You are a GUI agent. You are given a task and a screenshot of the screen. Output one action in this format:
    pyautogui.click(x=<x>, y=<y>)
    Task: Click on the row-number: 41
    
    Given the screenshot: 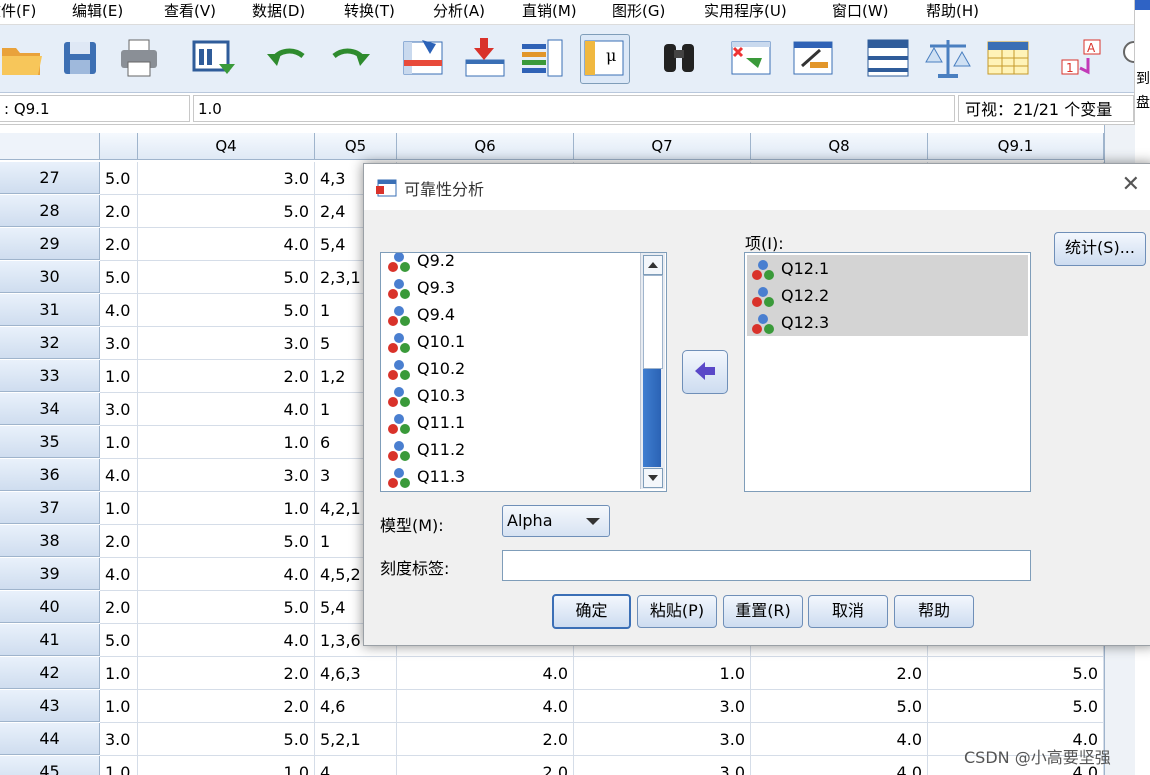 What is the action you would take?
    pyautogui.click(x=50, y=640)
    